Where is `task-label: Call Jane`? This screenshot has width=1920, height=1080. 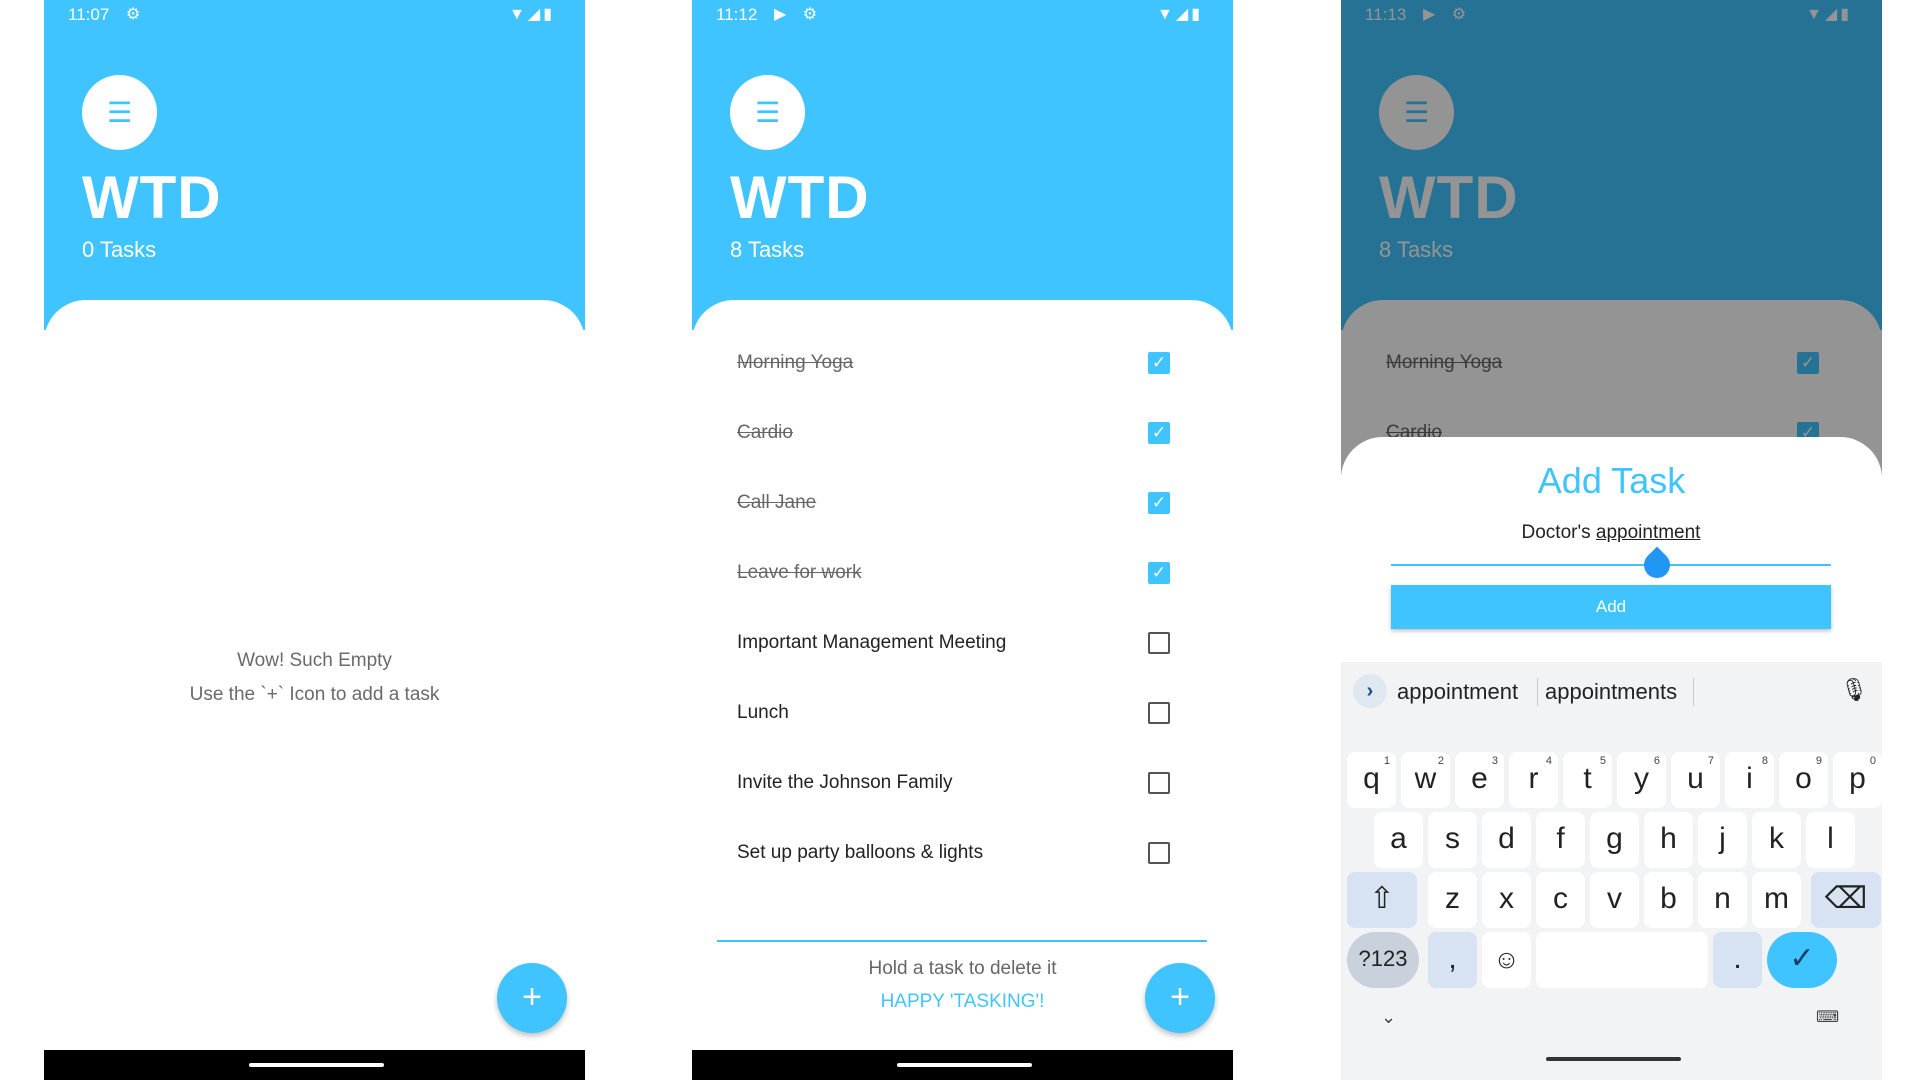
task-label: Call Jane is located at coordinates (777, 502).